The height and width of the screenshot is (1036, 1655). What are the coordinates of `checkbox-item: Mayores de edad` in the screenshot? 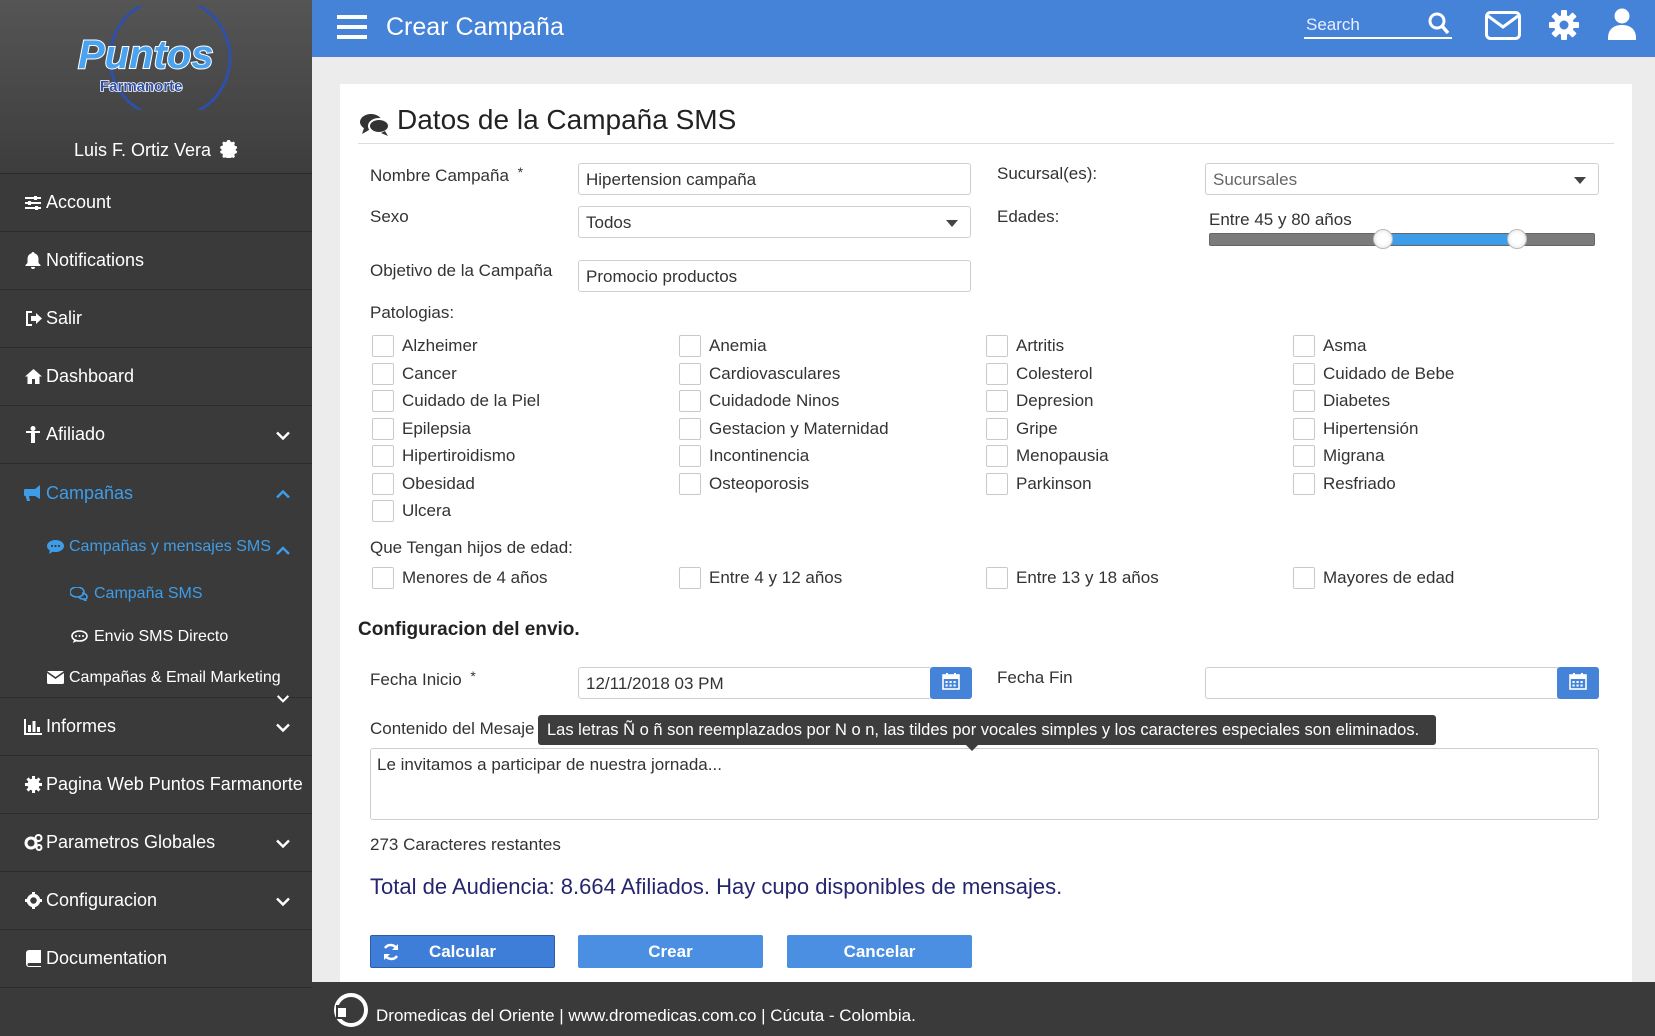 It's located at (1373, 578).